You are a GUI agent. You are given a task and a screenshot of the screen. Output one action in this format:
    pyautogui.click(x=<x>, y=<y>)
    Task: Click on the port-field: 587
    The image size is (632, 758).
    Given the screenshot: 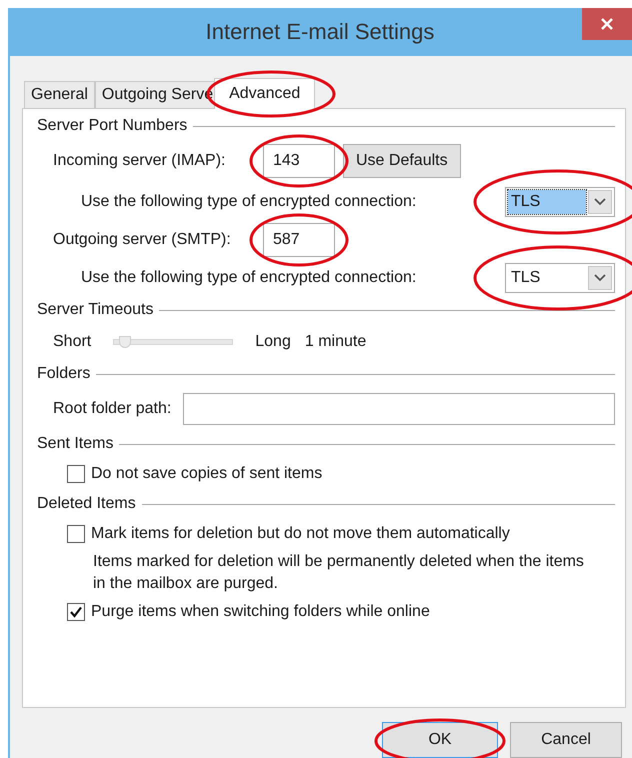 What is the action you would take?
    pyautogui.click(x=299, y=240)
    